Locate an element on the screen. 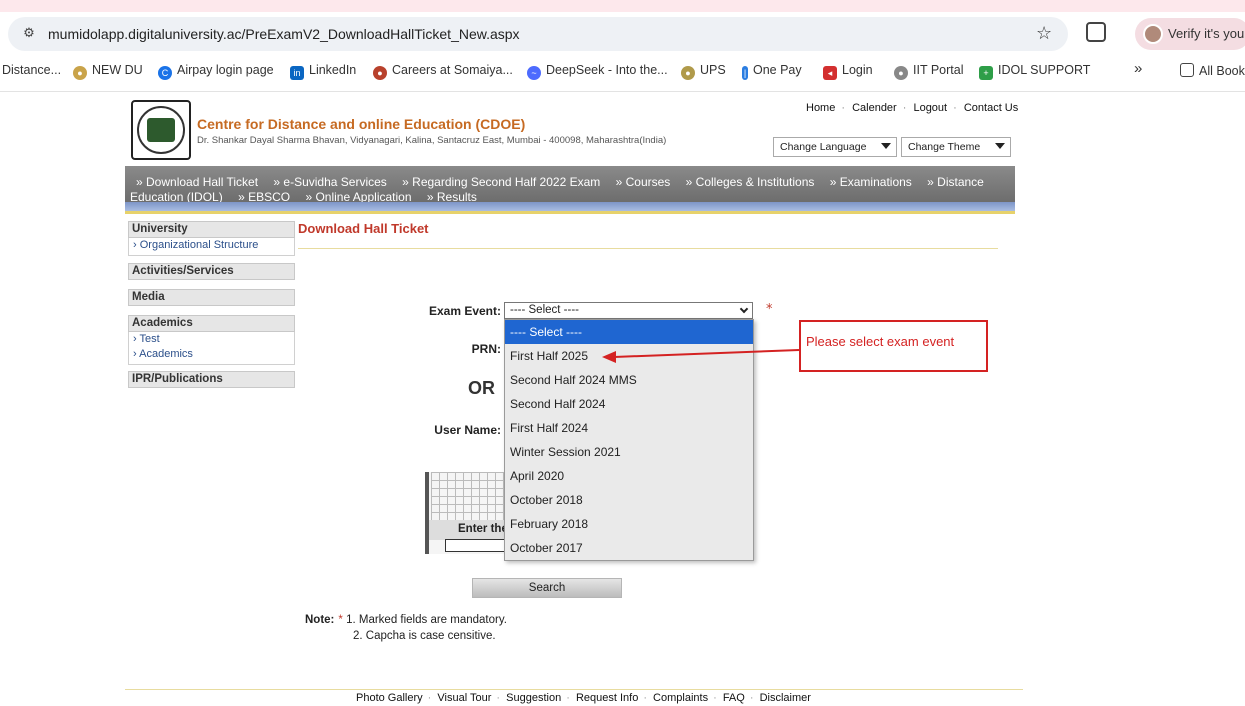 The height and width of the screenshot is (706, 1245). deepseek-icon: ~ is located at coordinates (534, 73).